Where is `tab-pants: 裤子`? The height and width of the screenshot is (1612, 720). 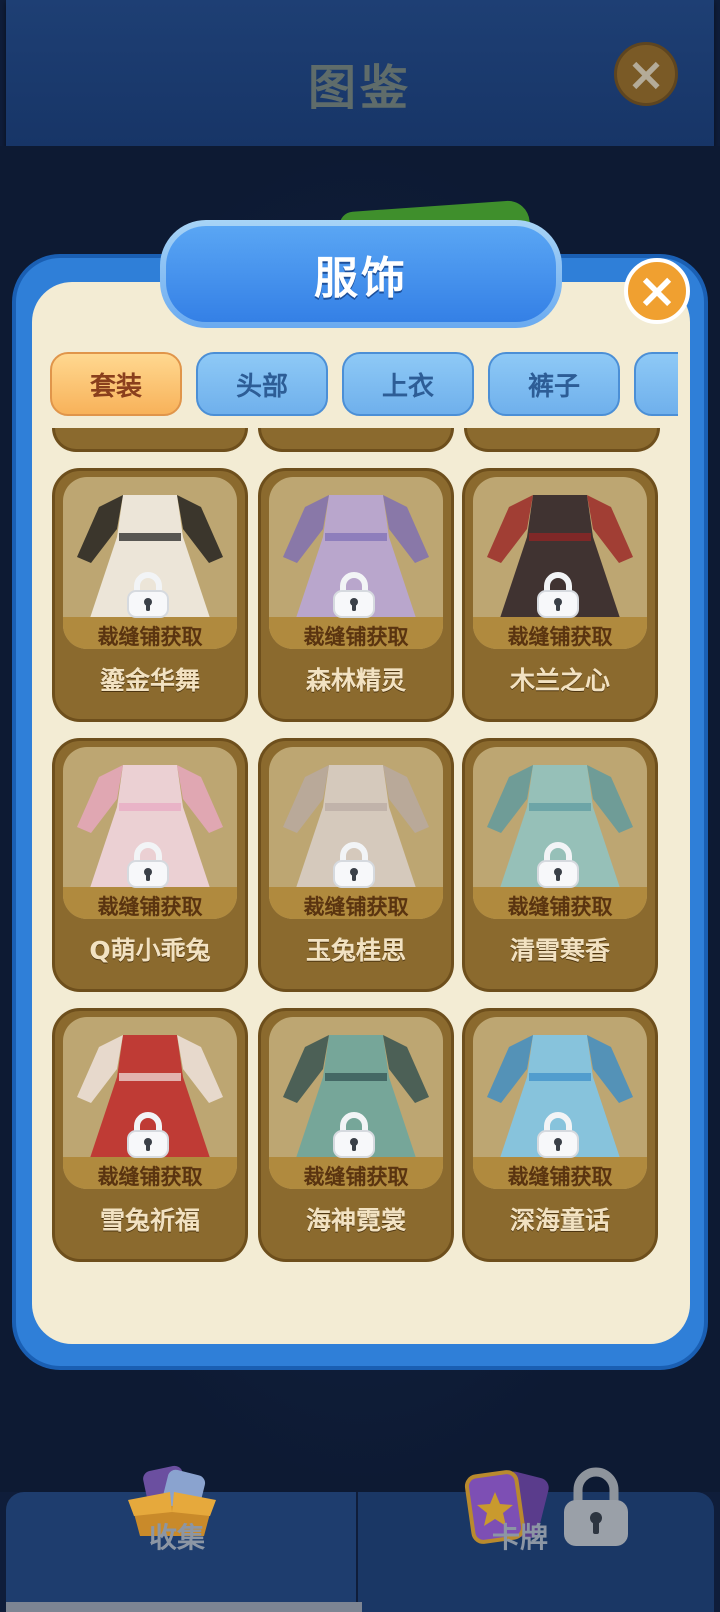
tab-pants: 裤子 is located at coordinates (554, 384).